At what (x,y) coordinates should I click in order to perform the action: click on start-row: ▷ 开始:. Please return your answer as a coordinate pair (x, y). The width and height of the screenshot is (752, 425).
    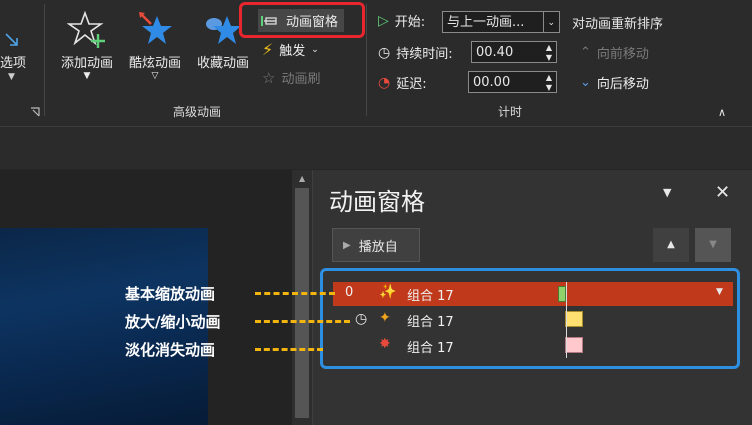
    Looking at the image, I should click on (402, 21).